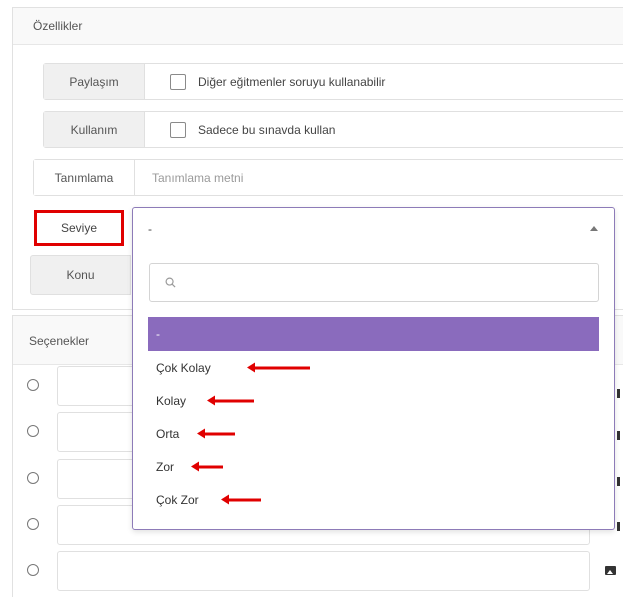 Image resolution: width=623 pixels, height=597 pixels. I want to click on level-select-value: -, so click(150, 229).